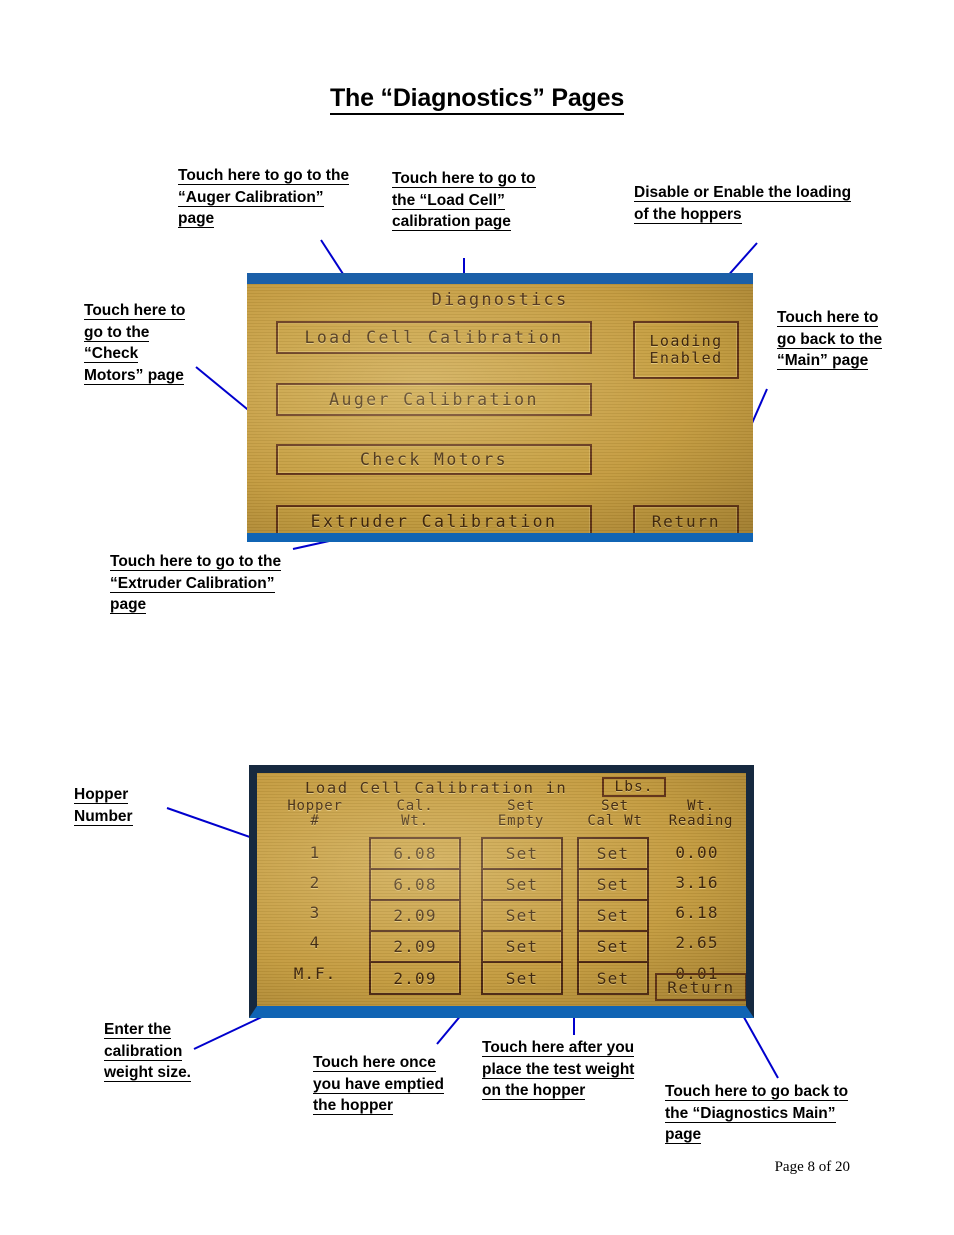 The height and width of the screenshot is (1235, 954). Describe the element at coordinates (686, 519) in the screenshot. I see `diagnostics-return-button: Return` at that location.